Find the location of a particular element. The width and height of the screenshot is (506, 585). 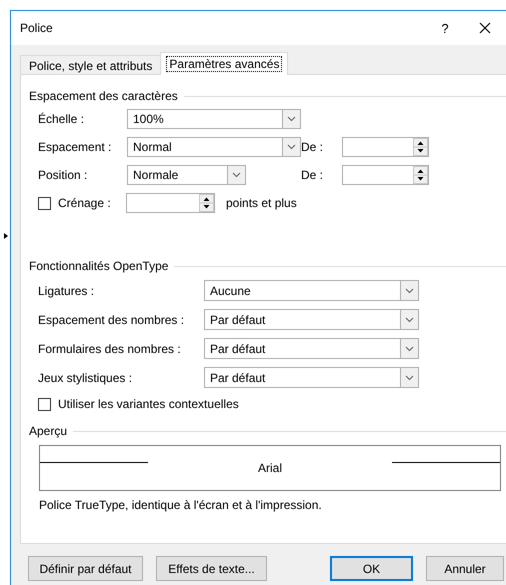

field-label: Ligatures : is located at coordinates (67, 291).